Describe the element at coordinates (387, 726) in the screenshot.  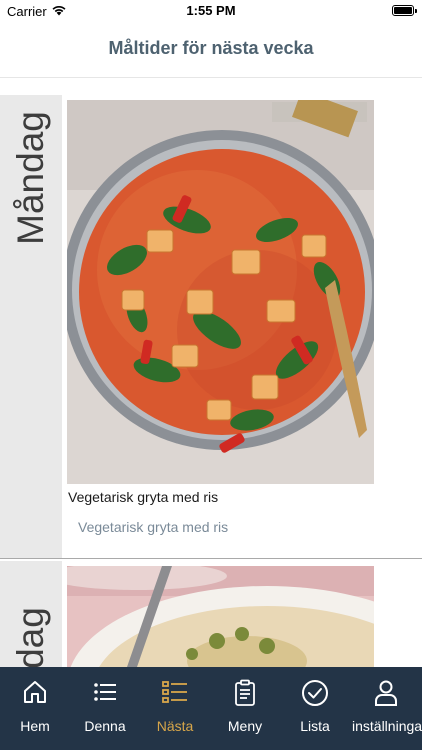
I see `tab-label: inställningar` at that location.